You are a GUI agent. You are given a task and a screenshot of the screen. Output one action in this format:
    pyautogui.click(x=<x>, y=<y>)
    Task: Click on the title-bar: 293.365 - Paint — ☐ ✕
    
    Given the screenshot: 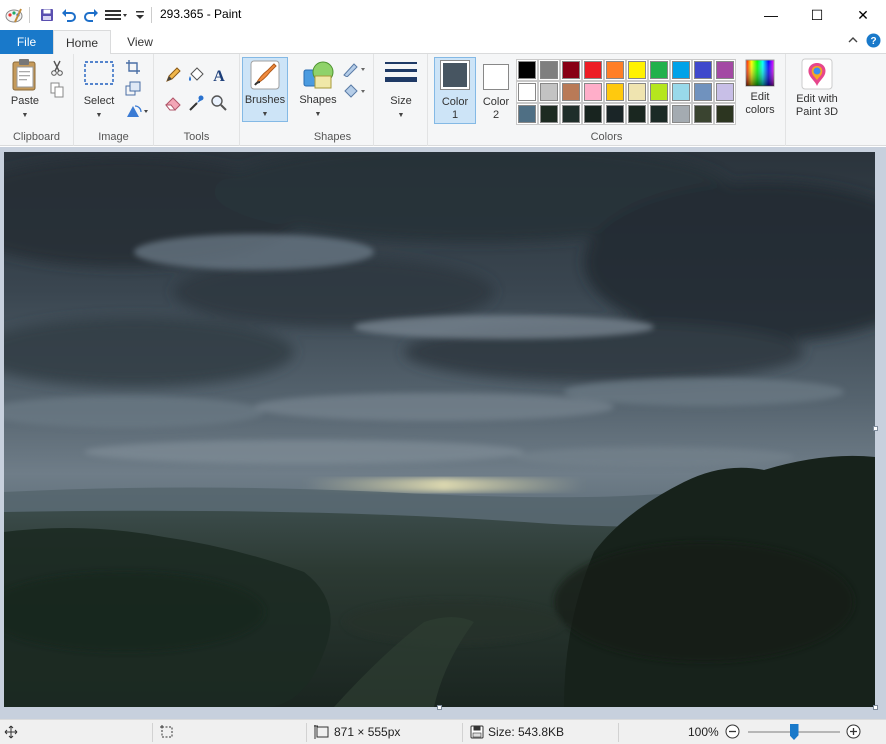 What is the action you would take?
    pyautogui.click(x=443, y=15)
    